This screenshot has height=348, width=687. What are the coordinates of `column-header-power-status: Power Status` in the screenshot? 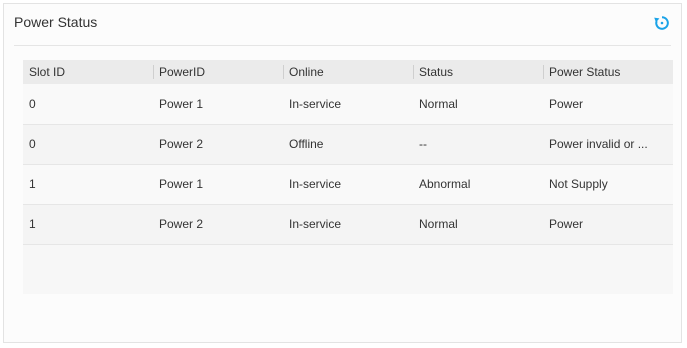 It's located at (608, 72).